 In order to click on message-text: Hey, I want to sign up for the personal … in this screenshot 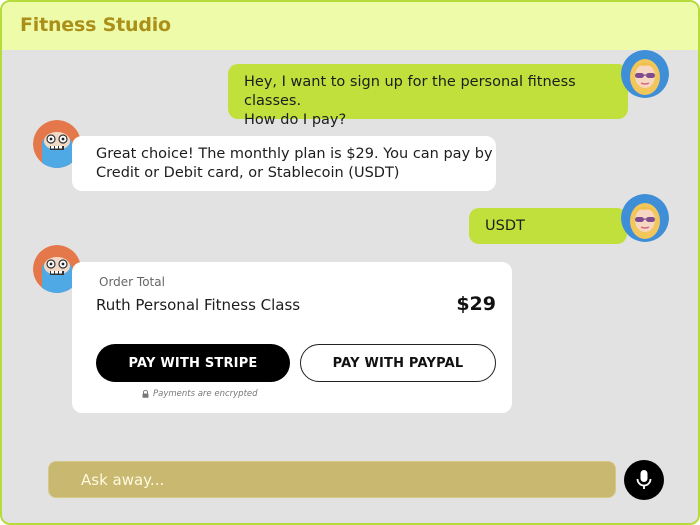, I will do `click(410, 101)`.